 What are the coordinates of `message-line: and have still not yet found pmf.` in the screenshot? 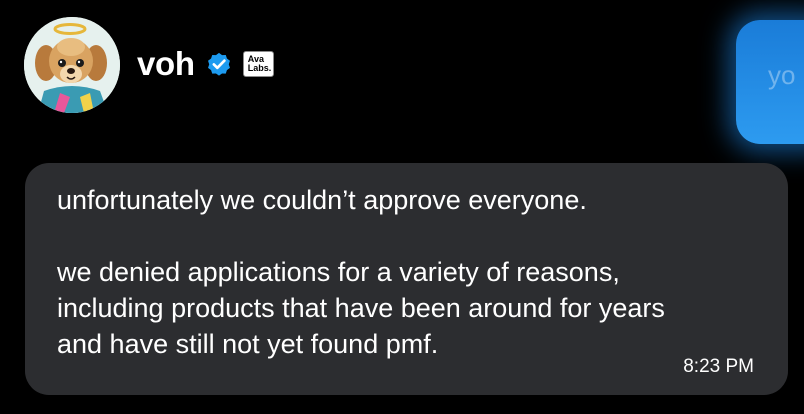 It's located at (248, 344).